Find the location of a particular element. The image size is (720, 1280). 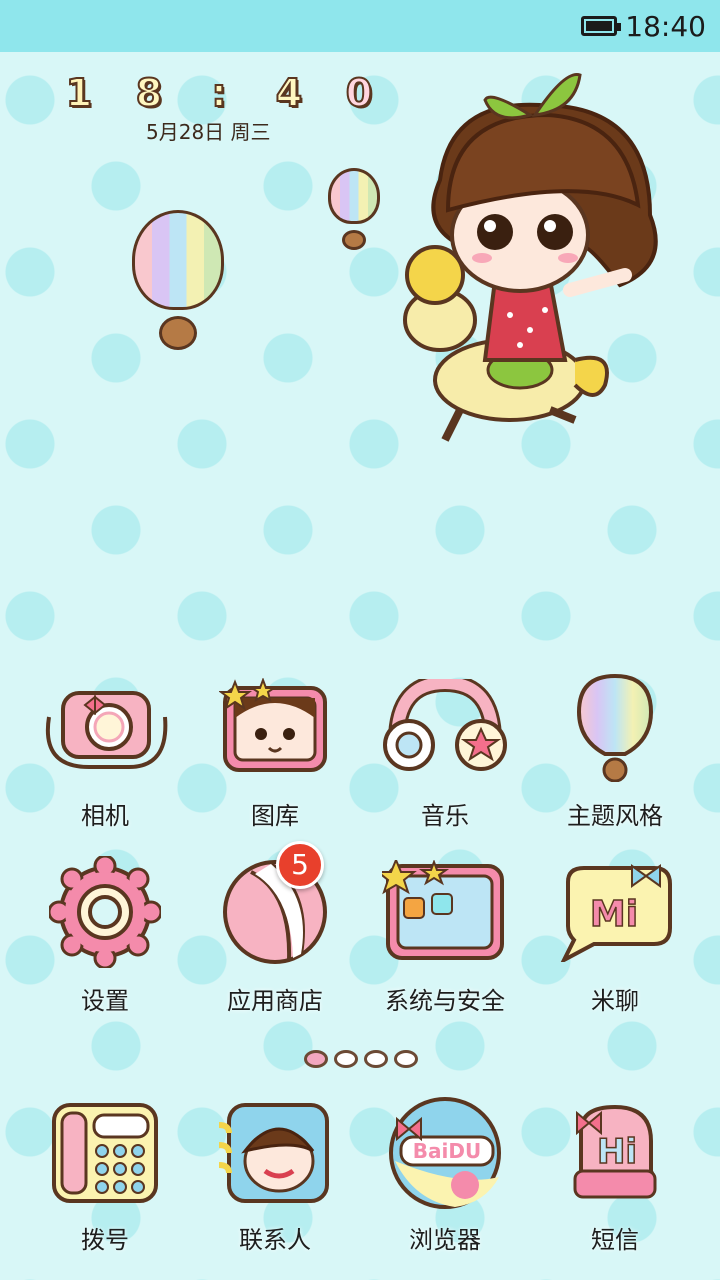

app-messages: Hi 短信 is located at coordinates (615, 1176).